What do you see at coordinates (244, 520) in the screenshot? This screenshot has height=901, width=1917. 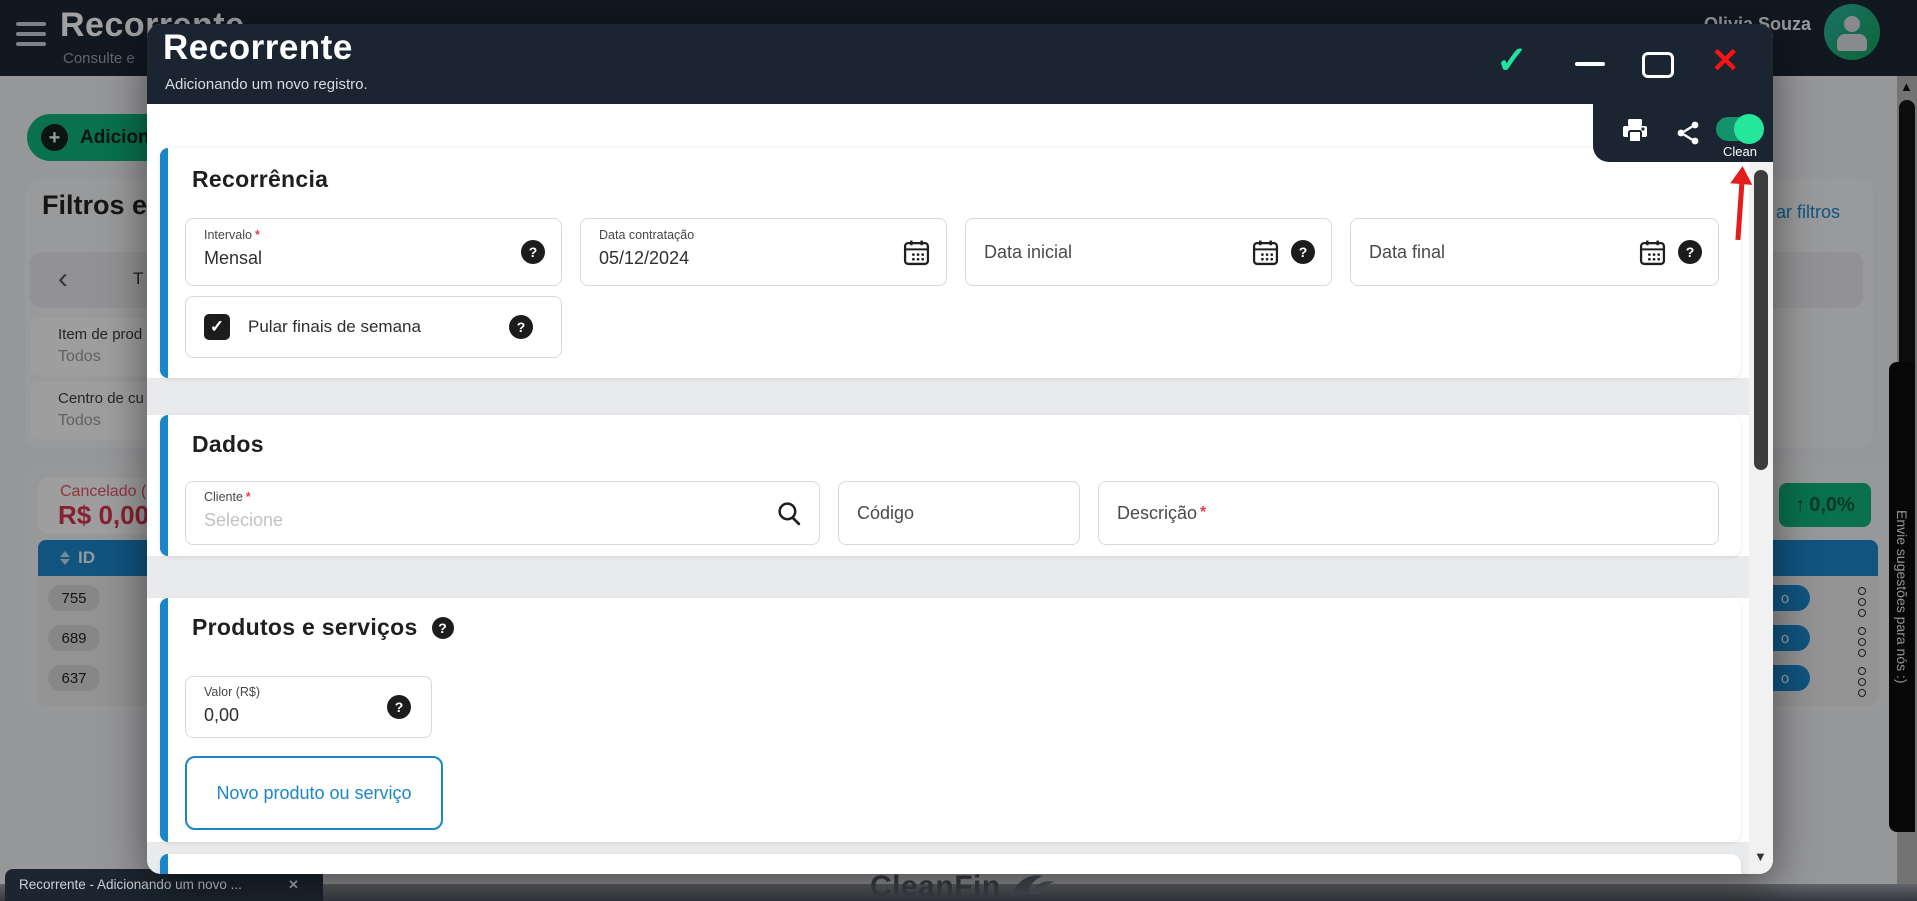 I see `cliente-placeholder: Selecione` at bounding box center [244, 520].